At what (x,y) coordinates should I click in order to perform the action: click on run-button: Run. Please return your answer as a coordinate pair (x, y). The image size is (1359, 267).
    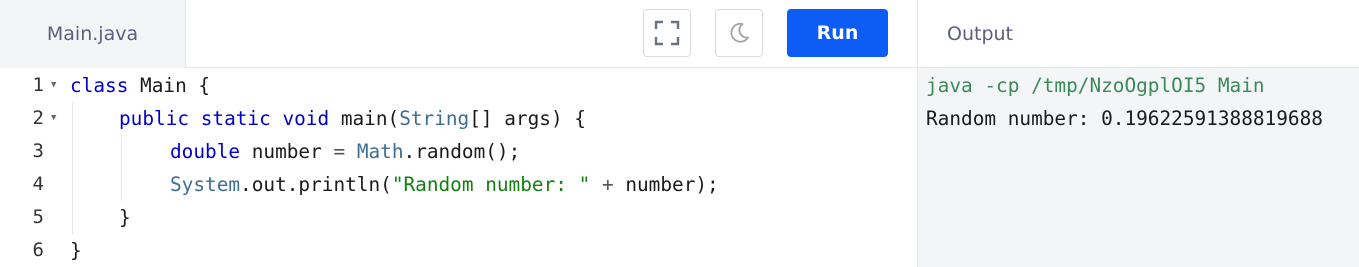
    Looking at the image, I should click on (837, 33).